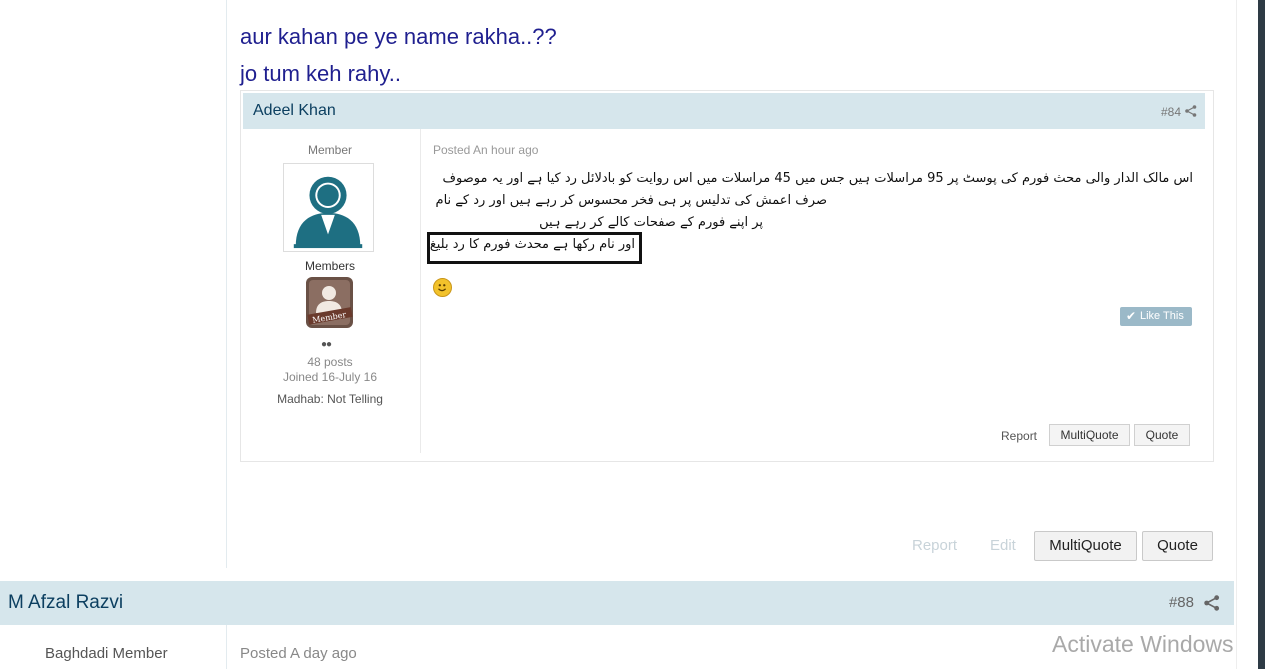  What do you see at coordinates (329, 266) in the screenshot?
I see `embedded-group-name: Members` at bounding box center [329, 266].